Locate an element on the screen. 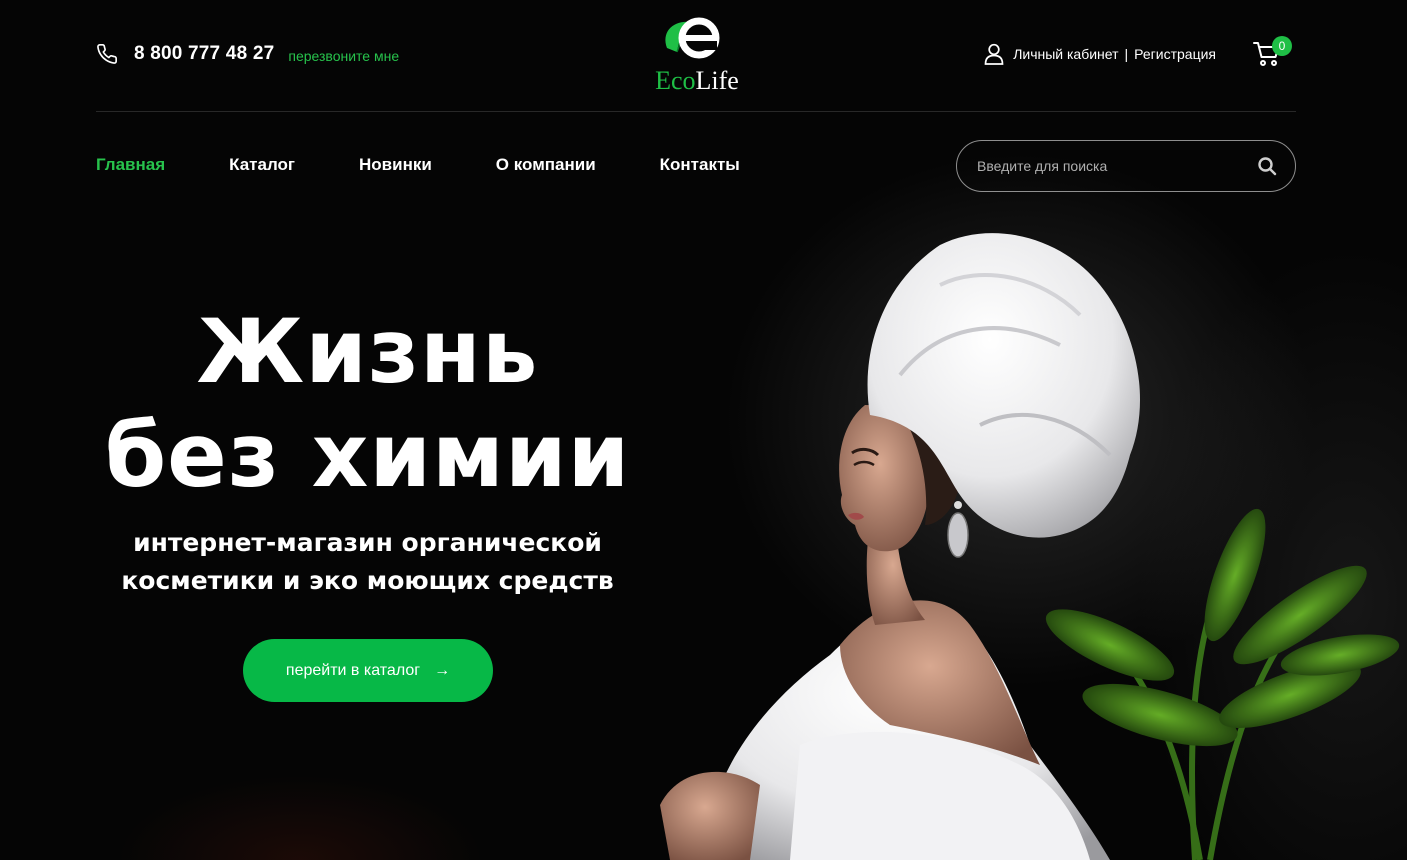 The height and width of the screenshot is (860, 1407). nav-item-home: Главная is located at coordinates (130, 165).